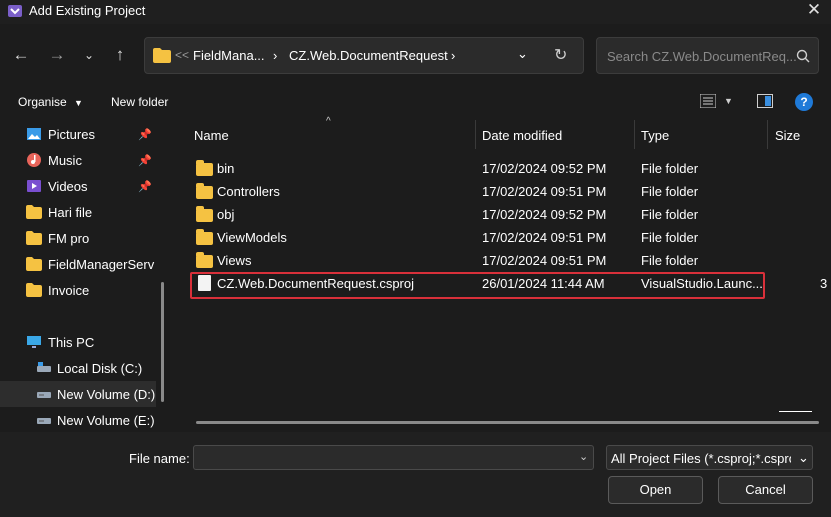  Describe the element at coordinates (814, 10) in the screenshot. I see `close-button: ✕` at that location.